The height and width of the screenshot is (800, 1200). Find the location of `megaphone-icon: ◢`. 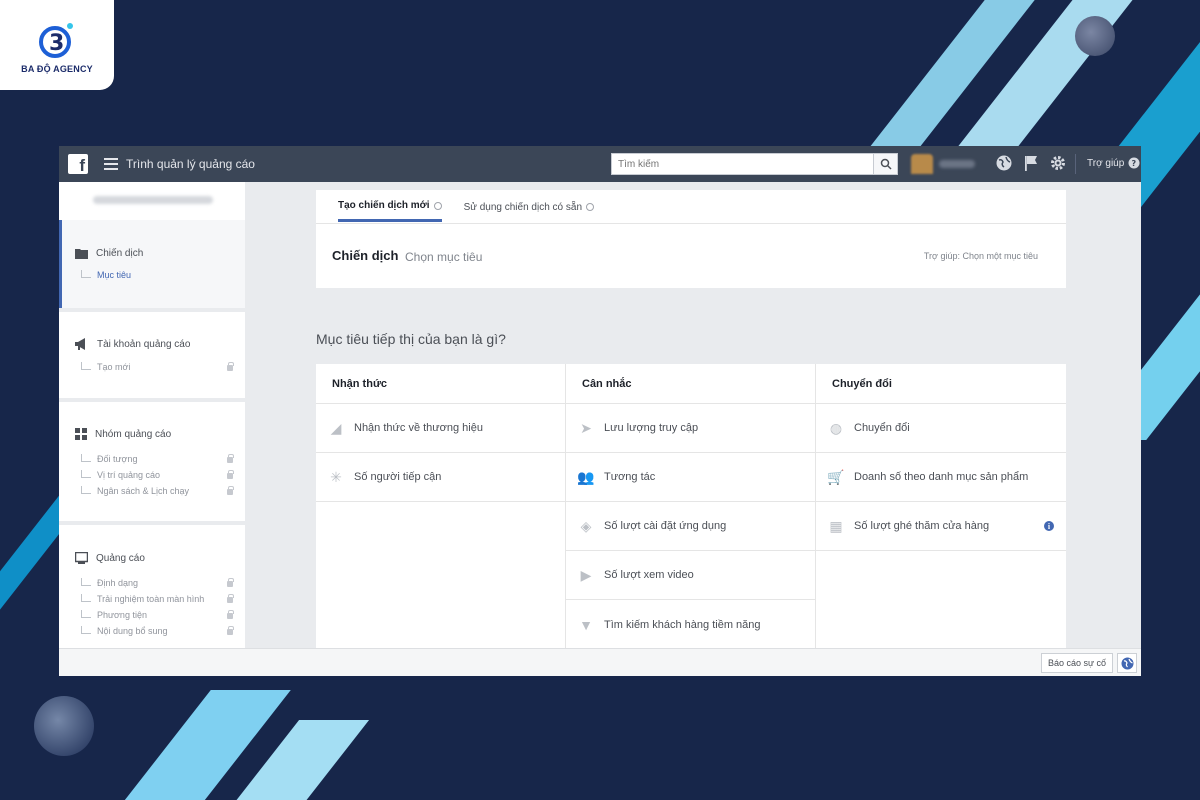

megaphone-icon: ◢ is located at coordinates (336, 427).